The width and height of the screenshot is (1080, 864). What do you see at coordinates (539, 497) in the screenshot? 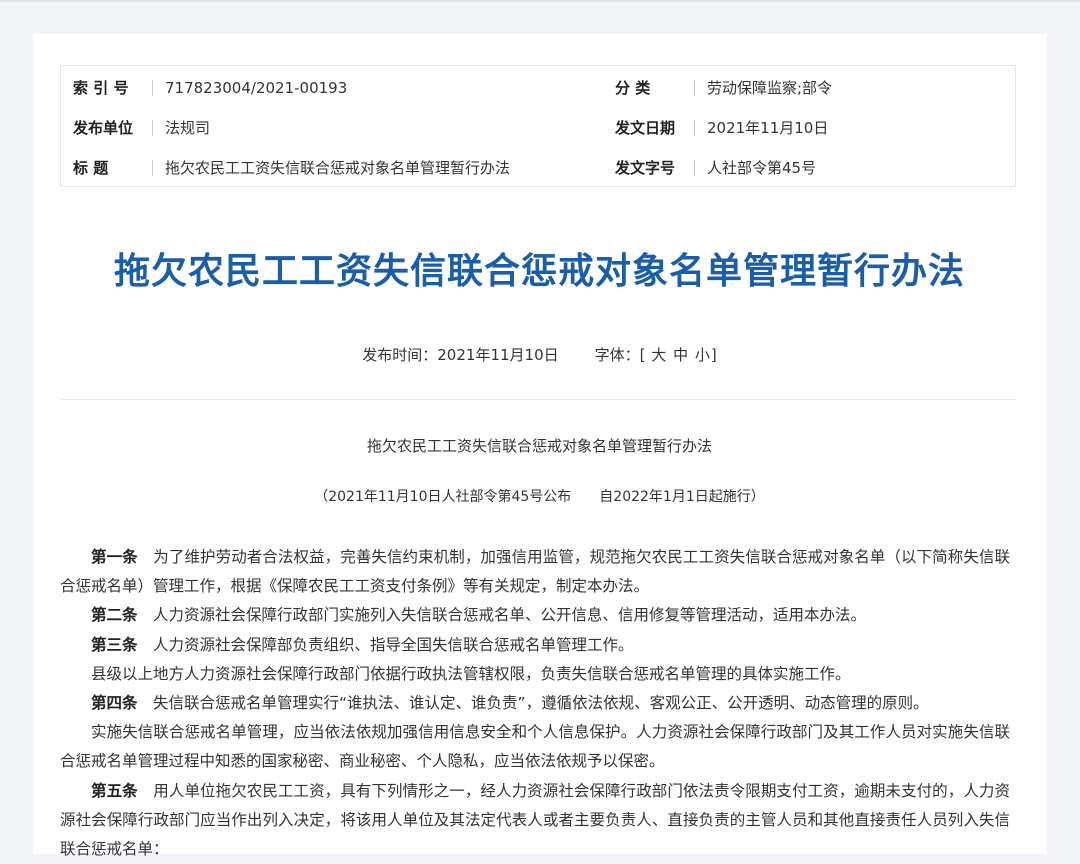
I see `document-publication-note: （2021年11月10日人社部令第45号公布 自2022年1月1日起施行）` at bounding box center [539, 497].